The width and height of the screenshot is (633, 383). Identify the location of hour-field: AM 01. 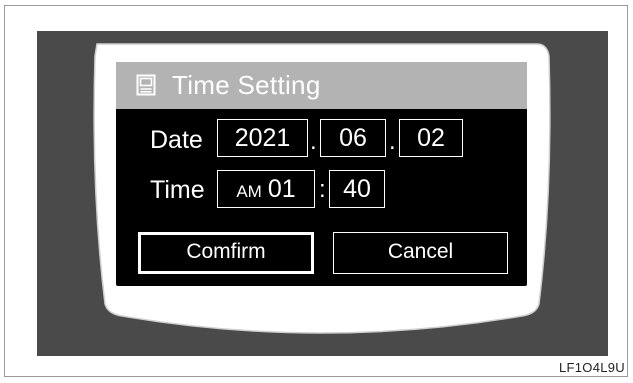
(266, 189).